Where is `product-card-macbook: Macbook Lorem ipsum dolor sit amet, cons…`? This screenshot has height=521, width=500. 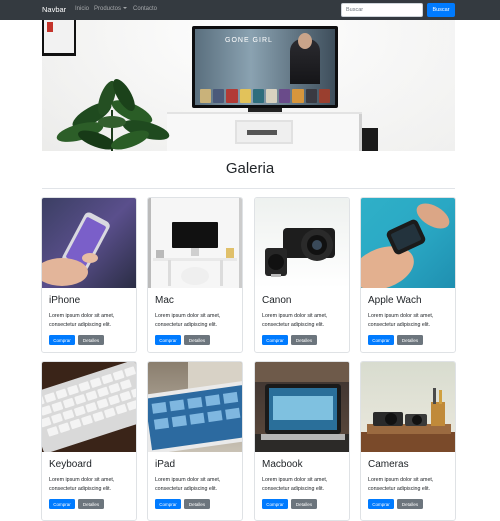
product-card-macbook: Macbook Lorem ipsum dolor sit amet, cons… is located at coordinates (302, 441).